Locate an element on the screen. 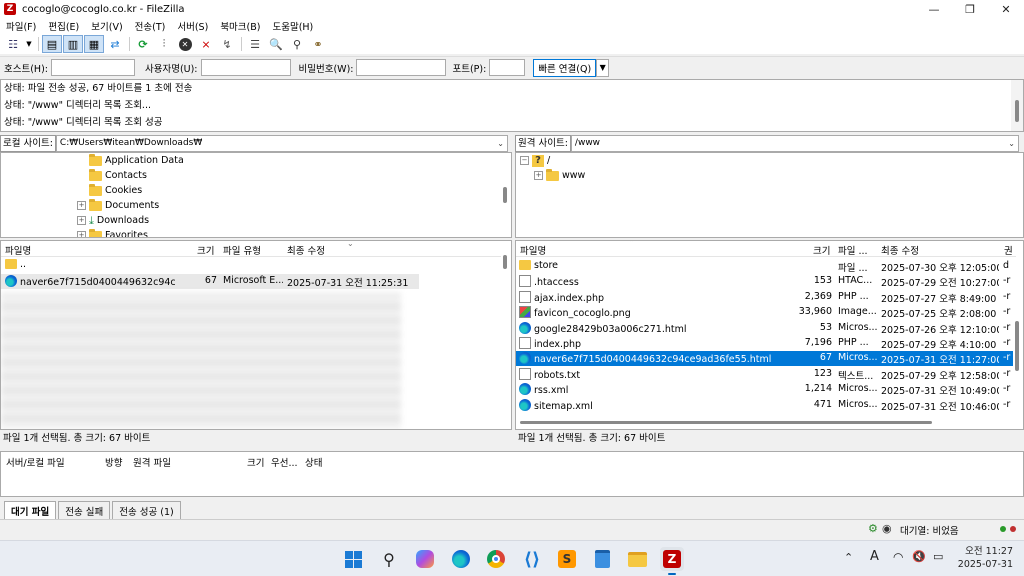 This screenshot has width=1024, height=576. search-remote-files-icon: ⚭ is located at coordinates (318, 44).